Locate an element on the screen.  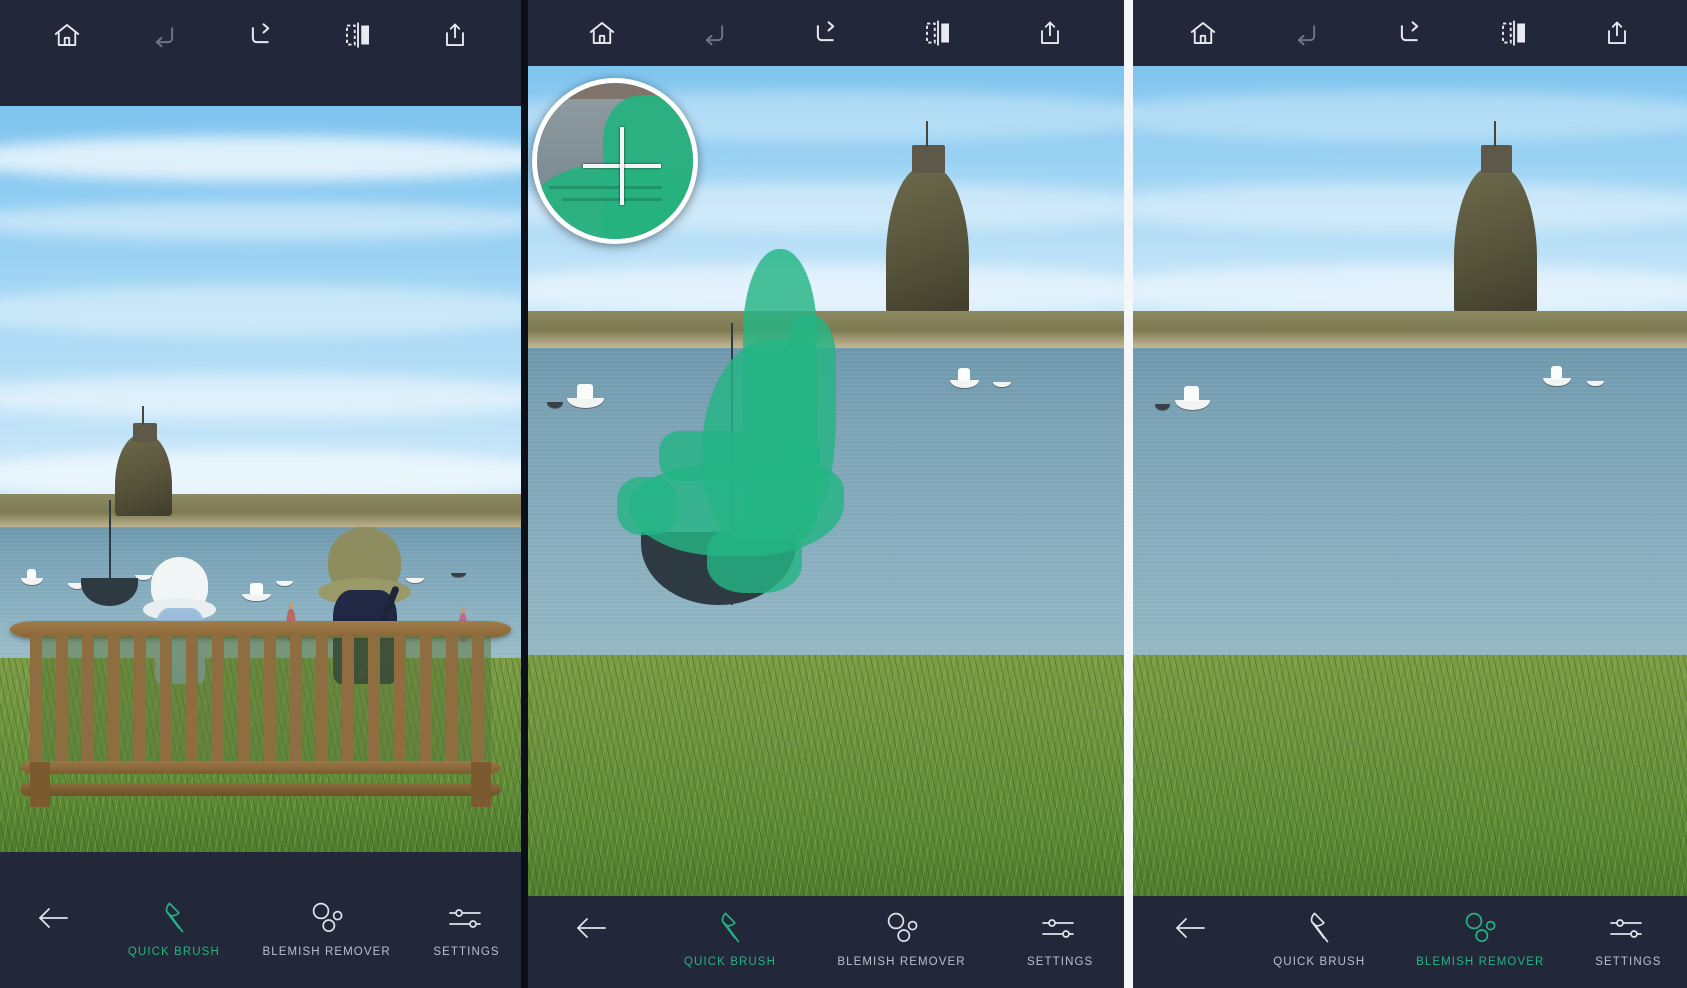
bottom-toolbar-panel1: QUICK BRUSH BLEMISH REMOVER SETTINGS is located at coordinates (260, 920).